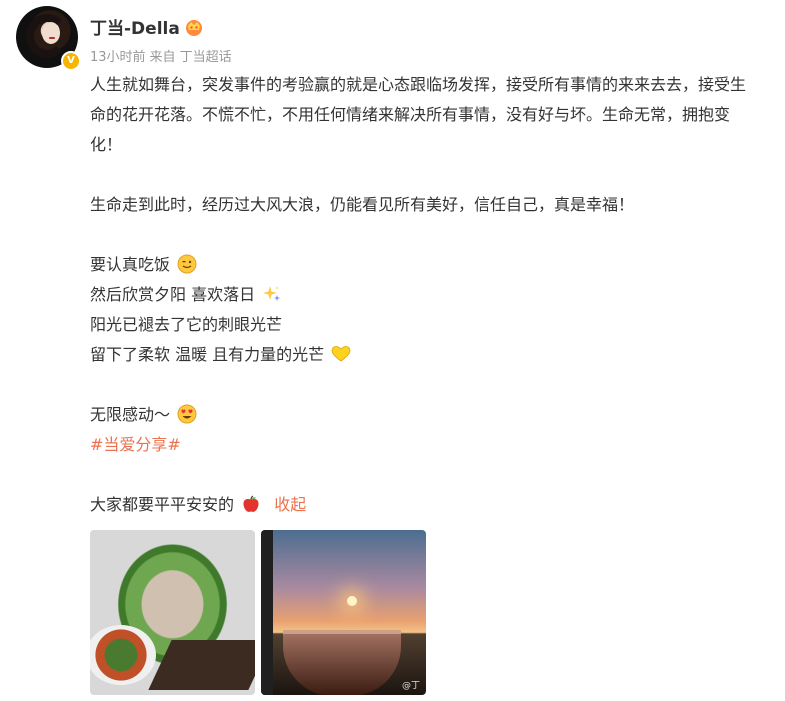 The height and width of the screenshot is (701, 785). Describe the element at coordinates (71, 61) in the screenshot. I see `verified-badge-icon: V` at that location.